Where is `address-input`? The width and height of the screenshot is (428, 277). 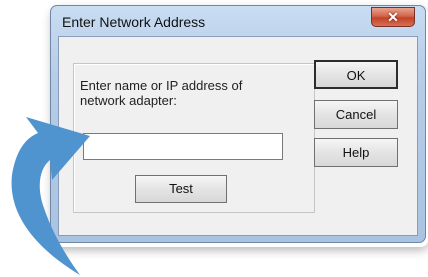 address-input is located at coordinates (183, 146).